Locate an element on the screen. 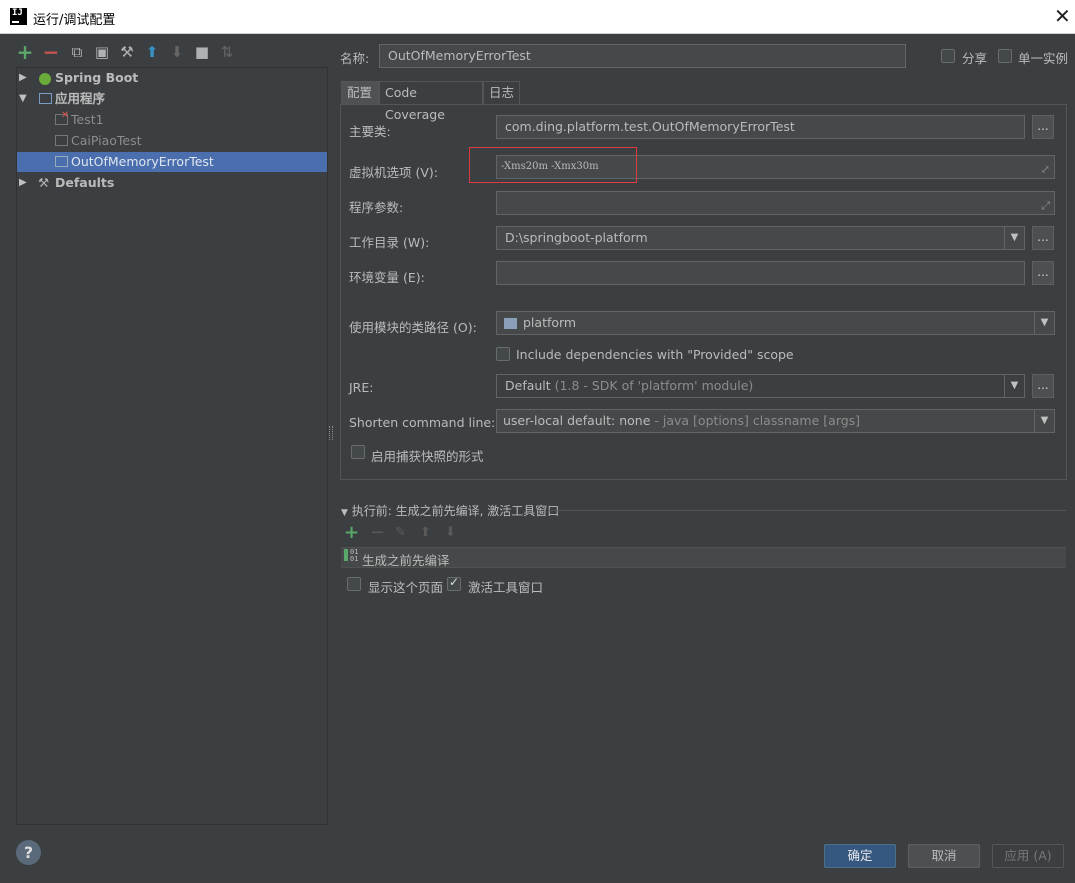 Image resolution: width=1075 pixels, height=883 pixels. show-page-checkbox is located at coordinates (354, 584).